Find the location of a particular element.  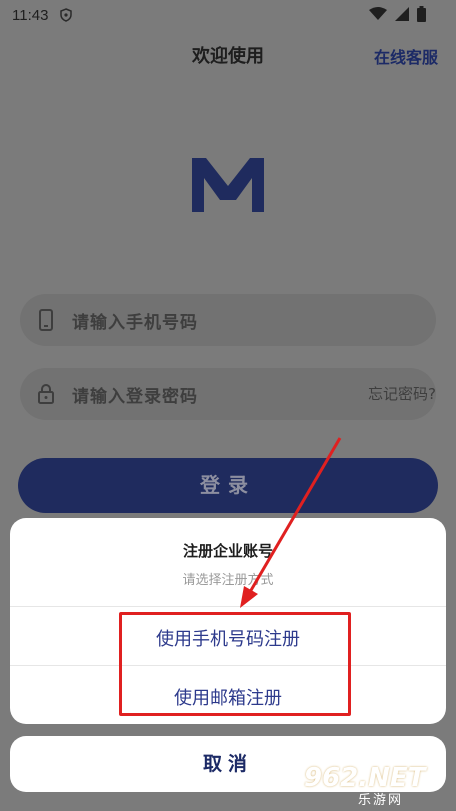

watermark-logo: 962.NET 乐游网 is located at coordinates (375, 785).